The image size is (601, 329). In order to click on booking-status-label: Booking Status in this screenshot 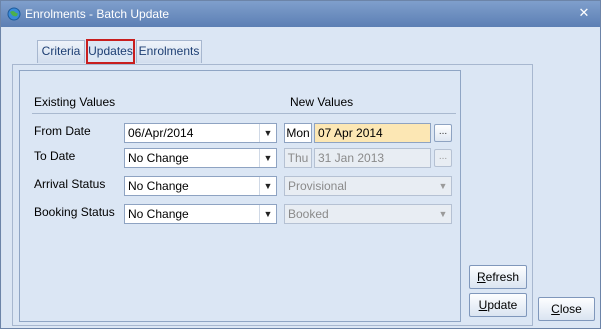, I will do `click(74, 212)`.